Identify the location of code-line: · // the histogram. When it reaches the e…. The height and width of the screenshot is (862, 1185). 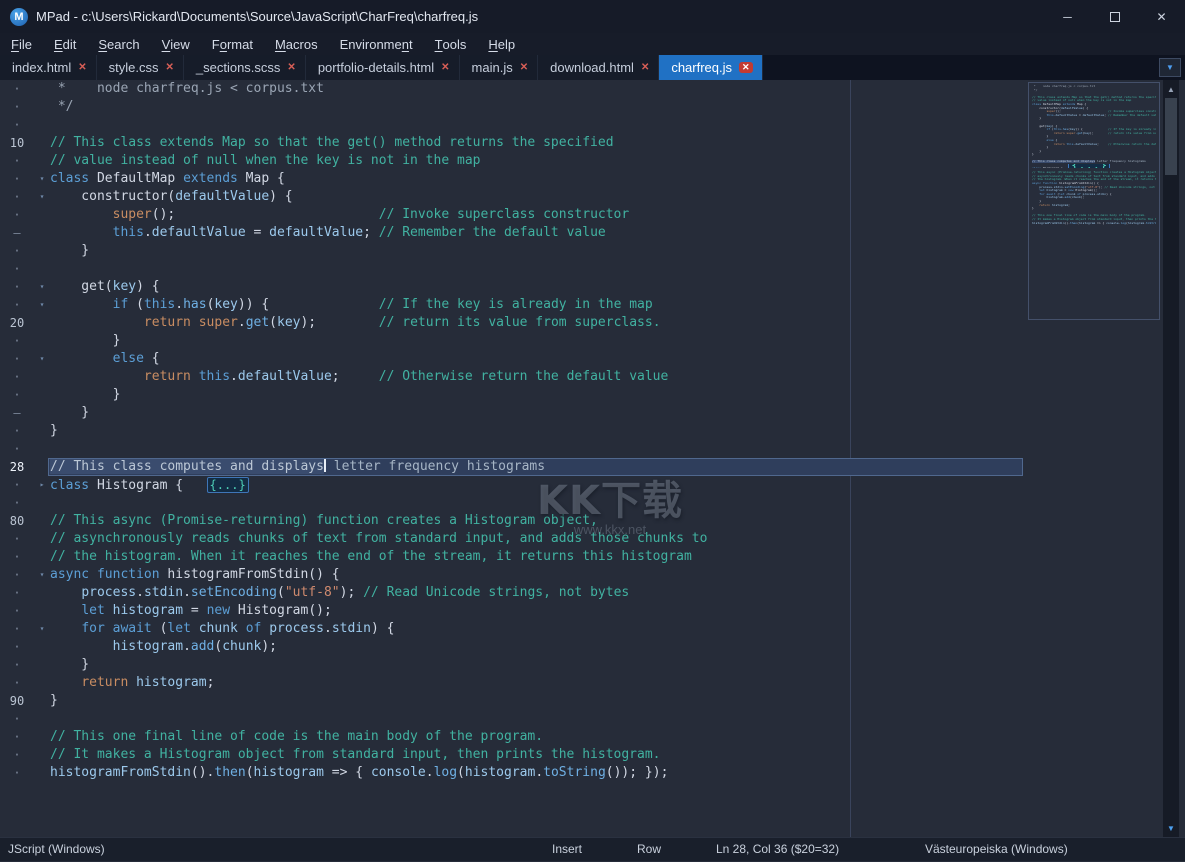
(592, 557).